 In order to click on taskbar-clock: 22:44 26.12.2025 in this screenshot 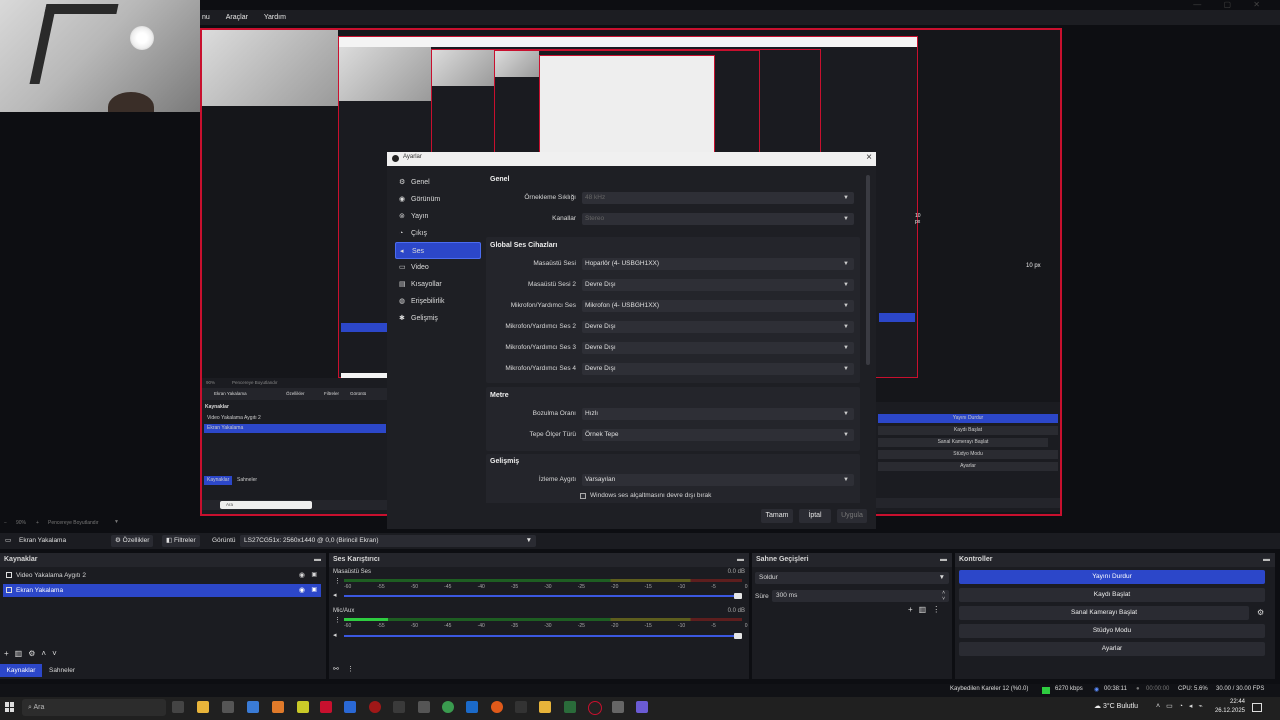, I will do `click(1230, 707)`.